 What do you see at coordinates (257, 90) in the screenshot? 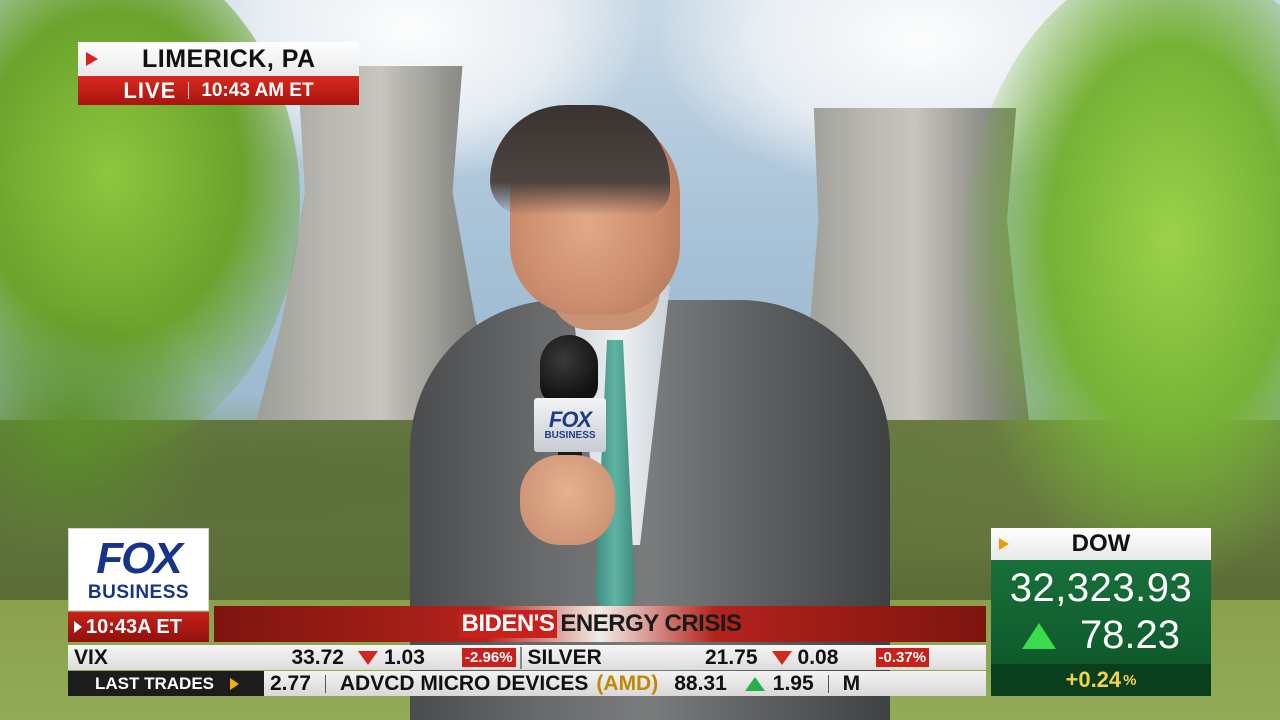
I see `live-time: 10:43 AM ET` at bounding box center [257, 90].